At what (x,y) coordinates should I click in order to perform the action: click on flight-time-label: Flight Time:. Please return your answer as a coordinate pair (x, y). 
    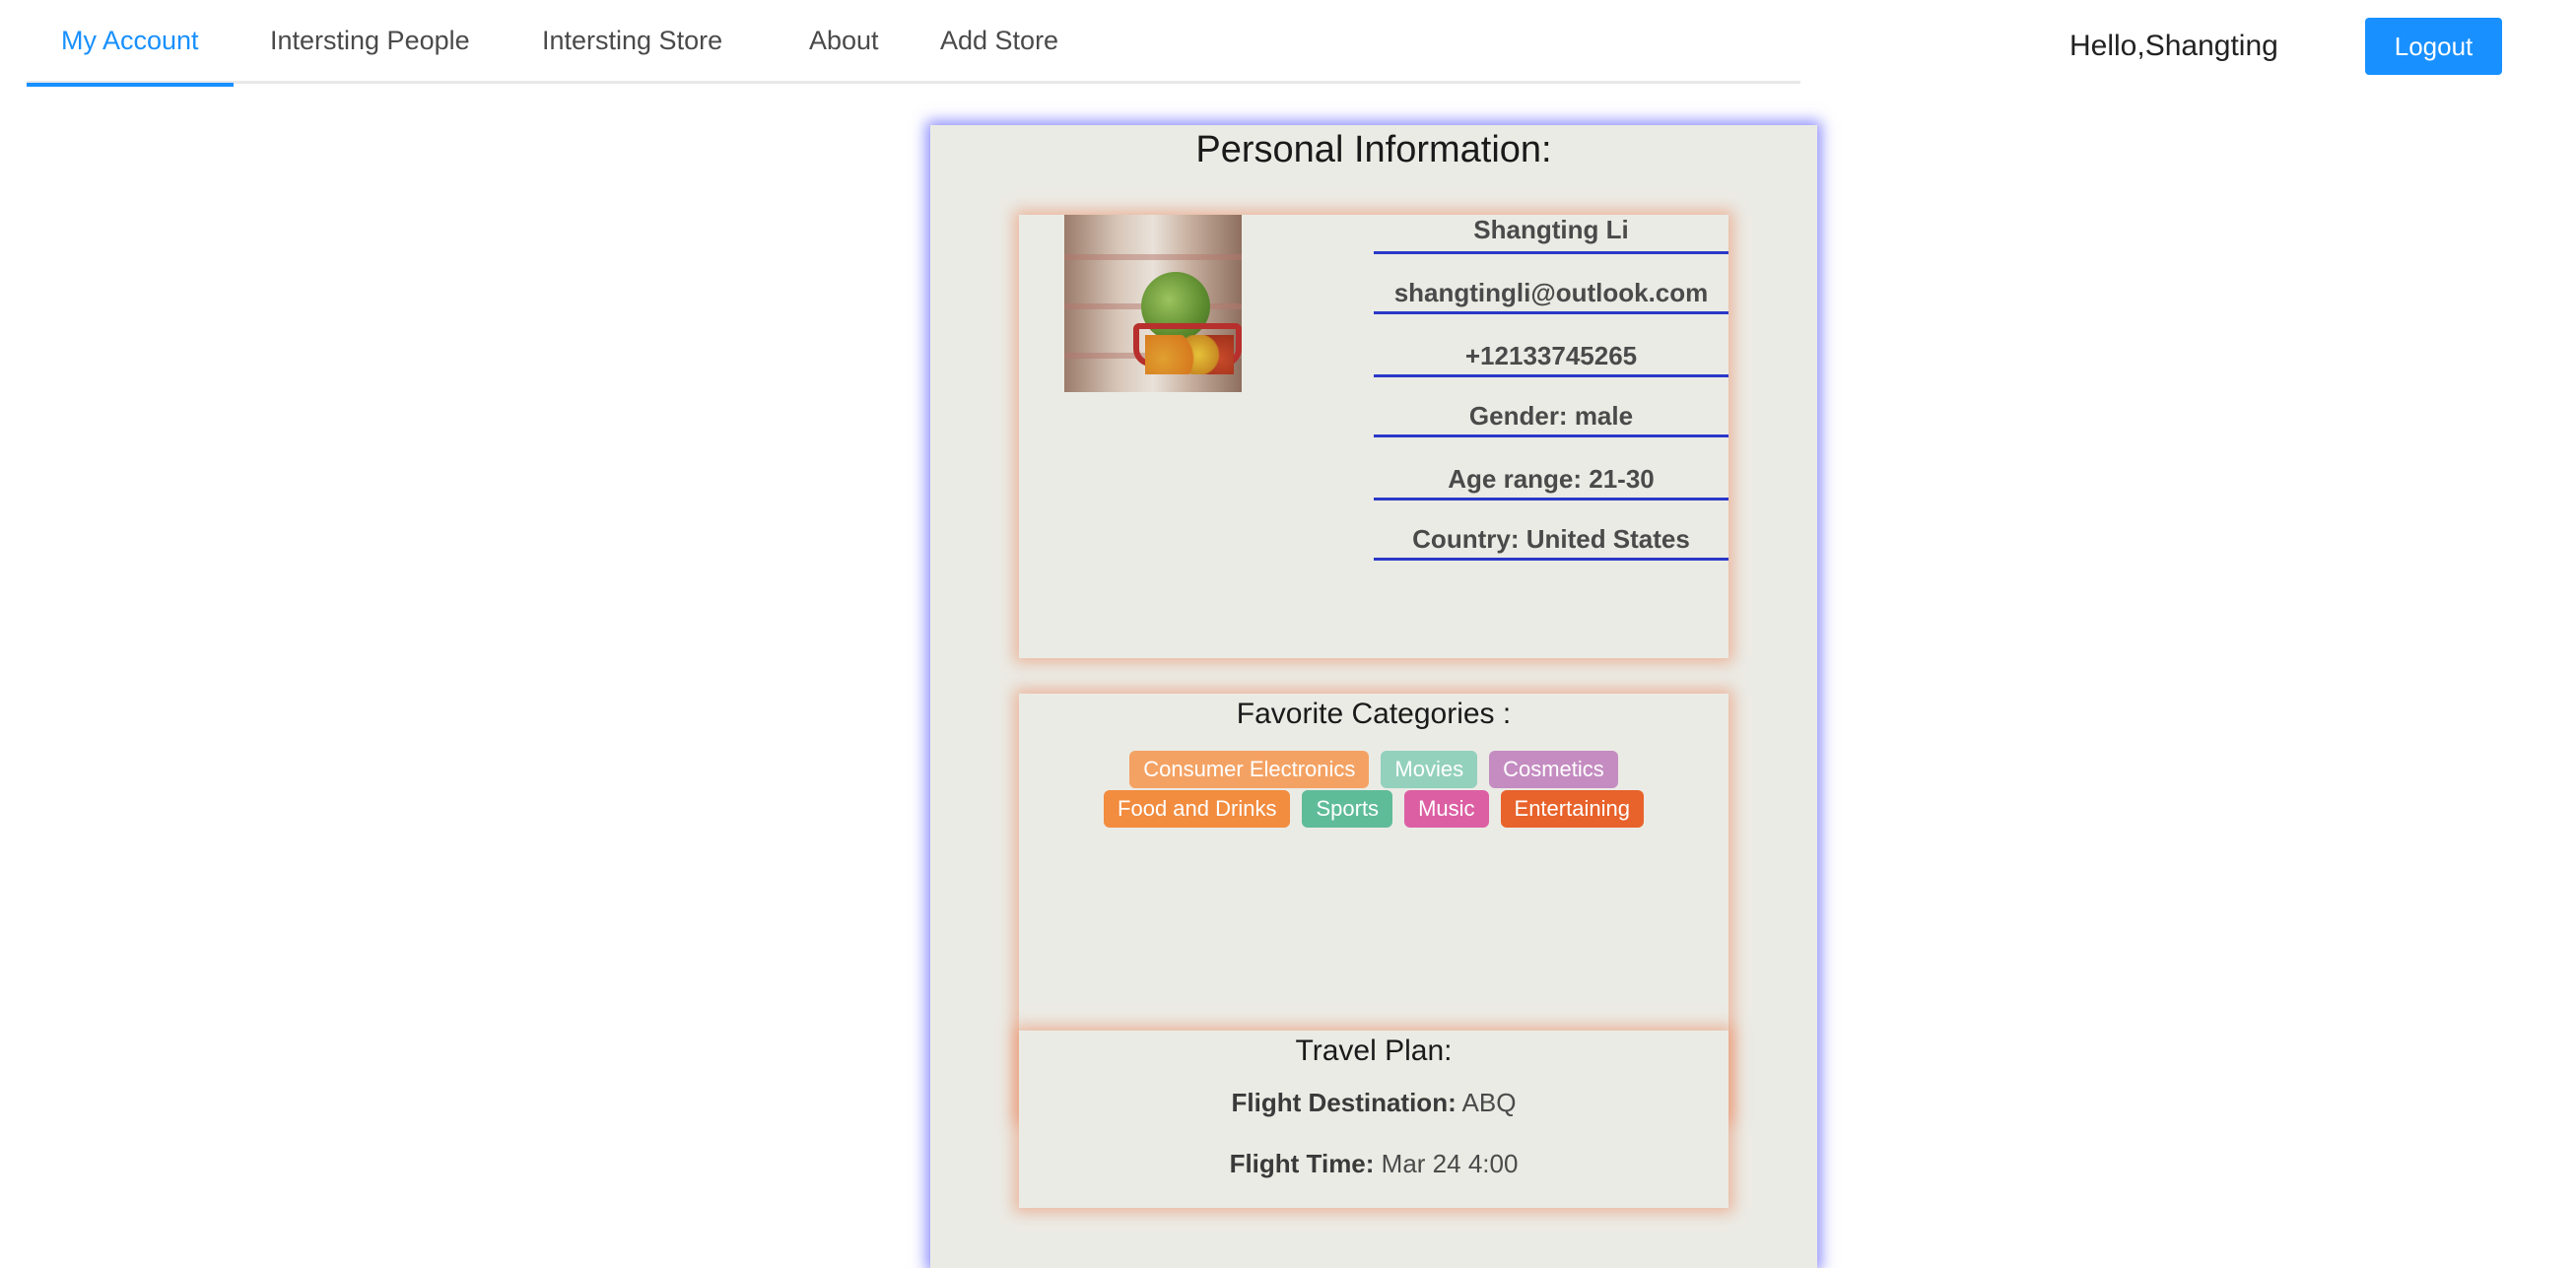
    Looking at the image, I should click on (1302, 1163).